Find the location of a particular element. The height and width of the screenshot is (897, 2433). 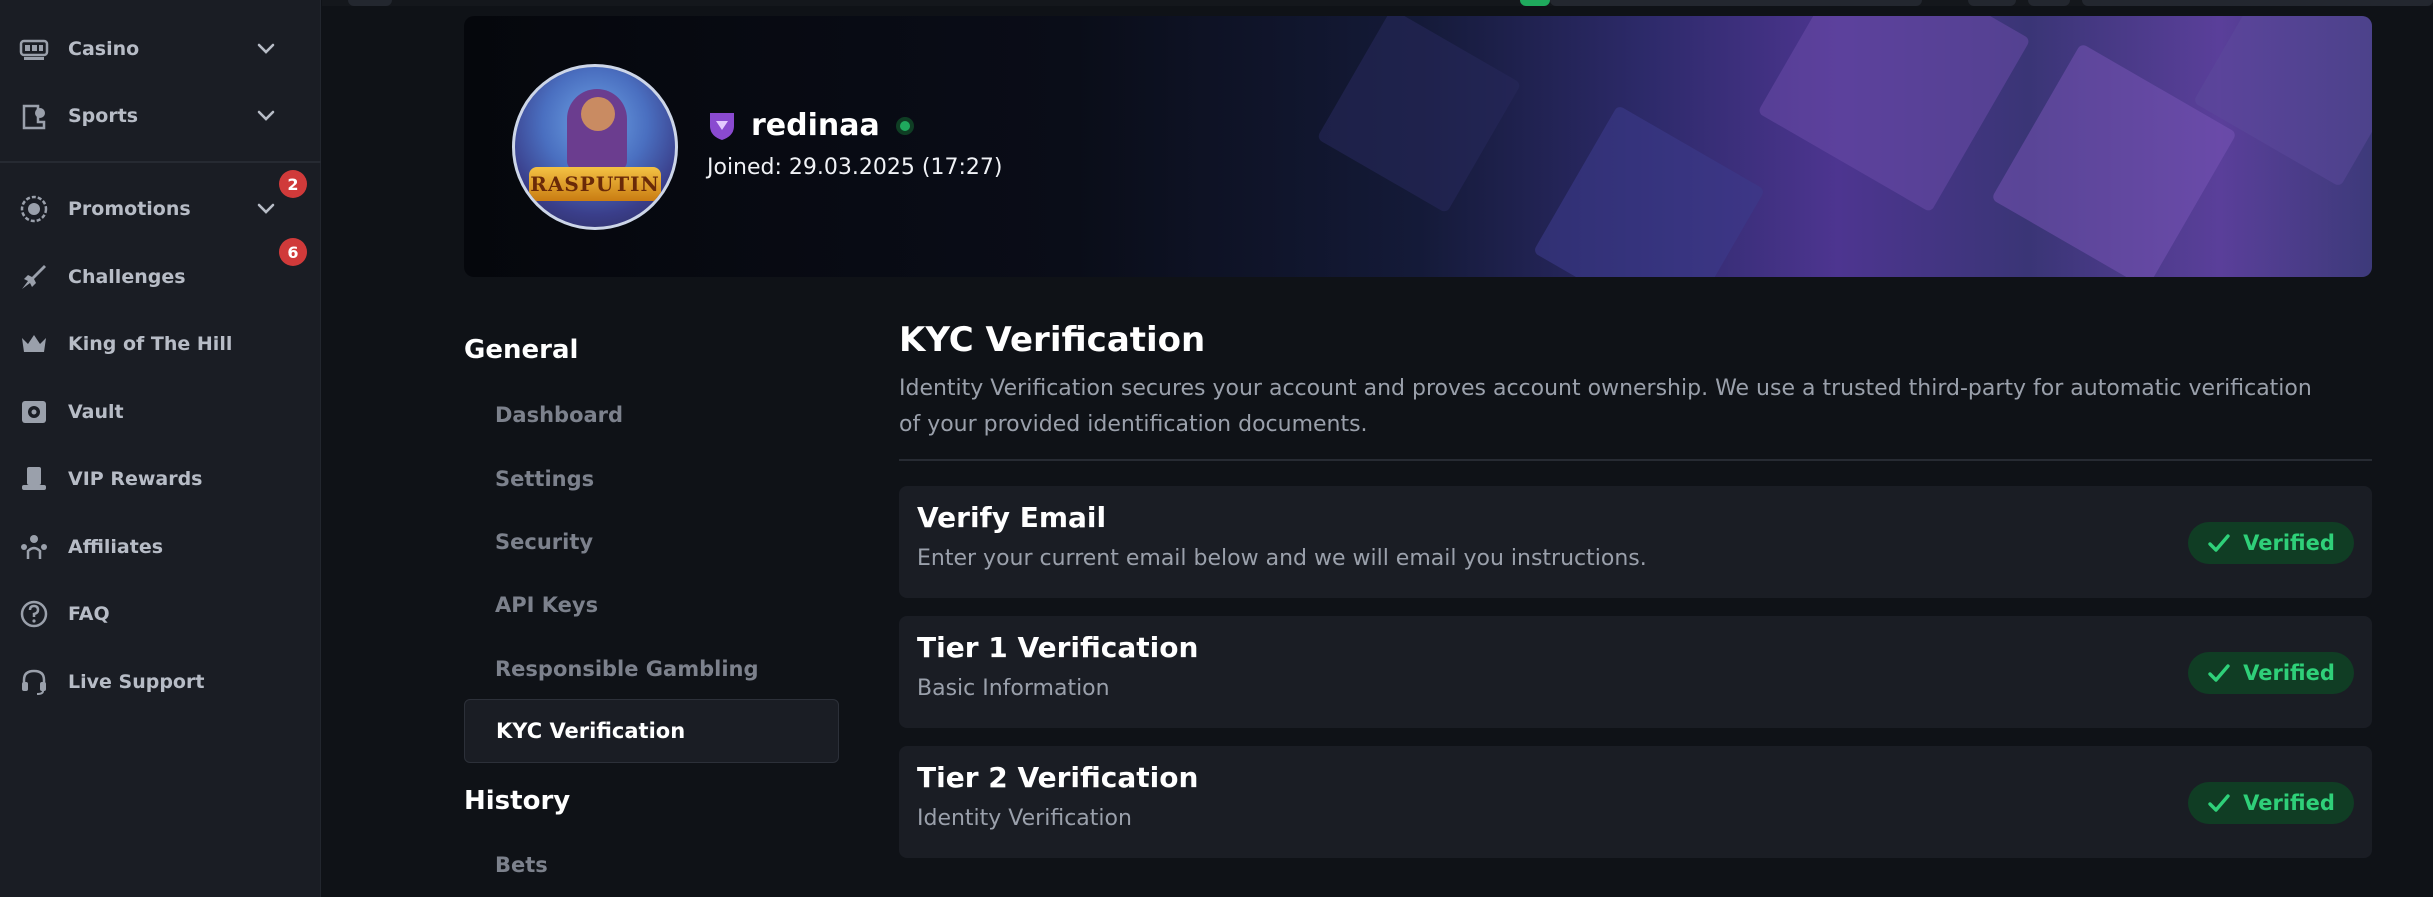

promotions-count-badge: 2 is located at coordinates (293, 184).